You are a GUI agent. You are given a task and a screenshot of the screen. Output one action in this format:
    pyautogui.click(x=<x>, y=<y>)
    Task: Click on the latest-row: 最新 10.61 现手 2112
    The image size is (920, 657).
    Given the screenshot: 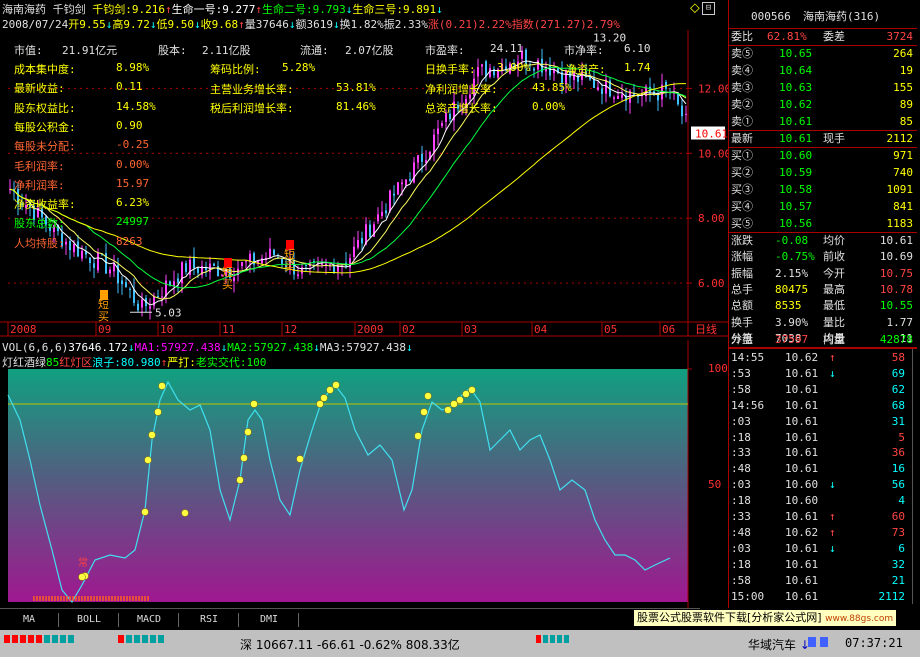 What is the action you would take?
    pyautogui.click(x=823, y=139)
    